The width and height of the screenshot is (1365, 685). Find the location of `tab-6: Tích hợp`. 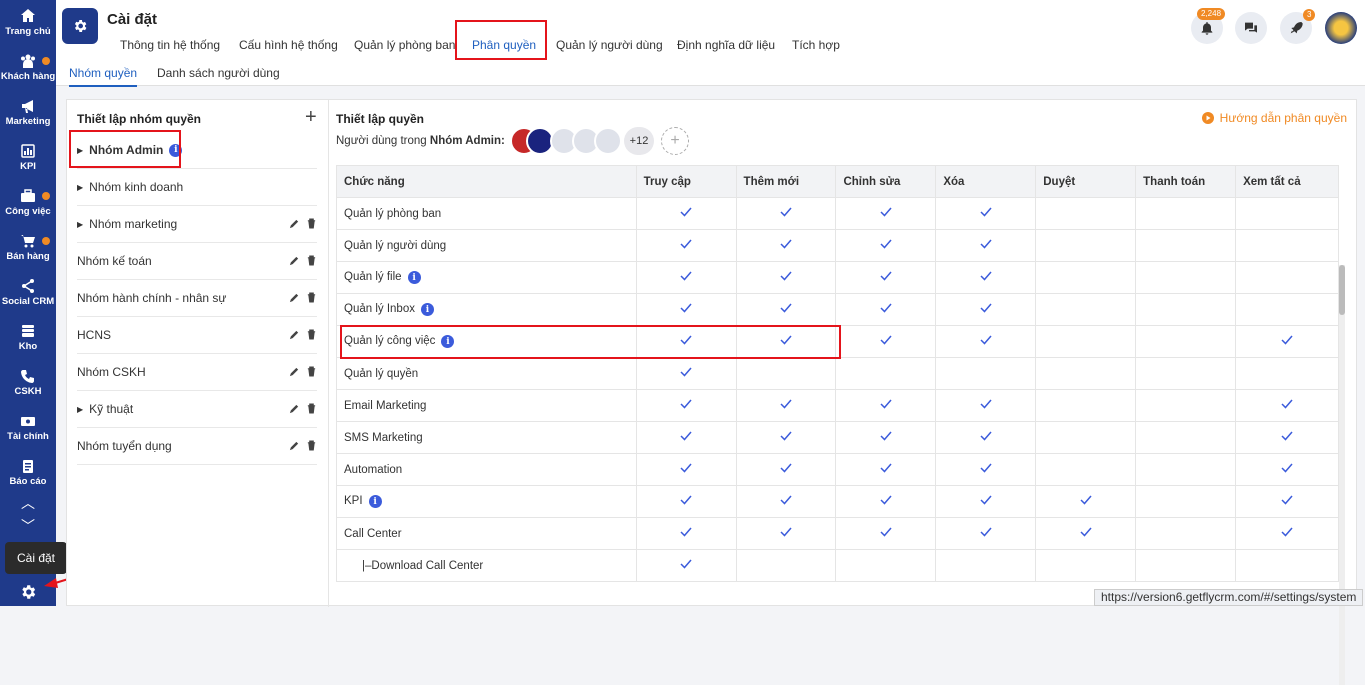

tab-6: Tích hợp is located at coordinates (816, 45).